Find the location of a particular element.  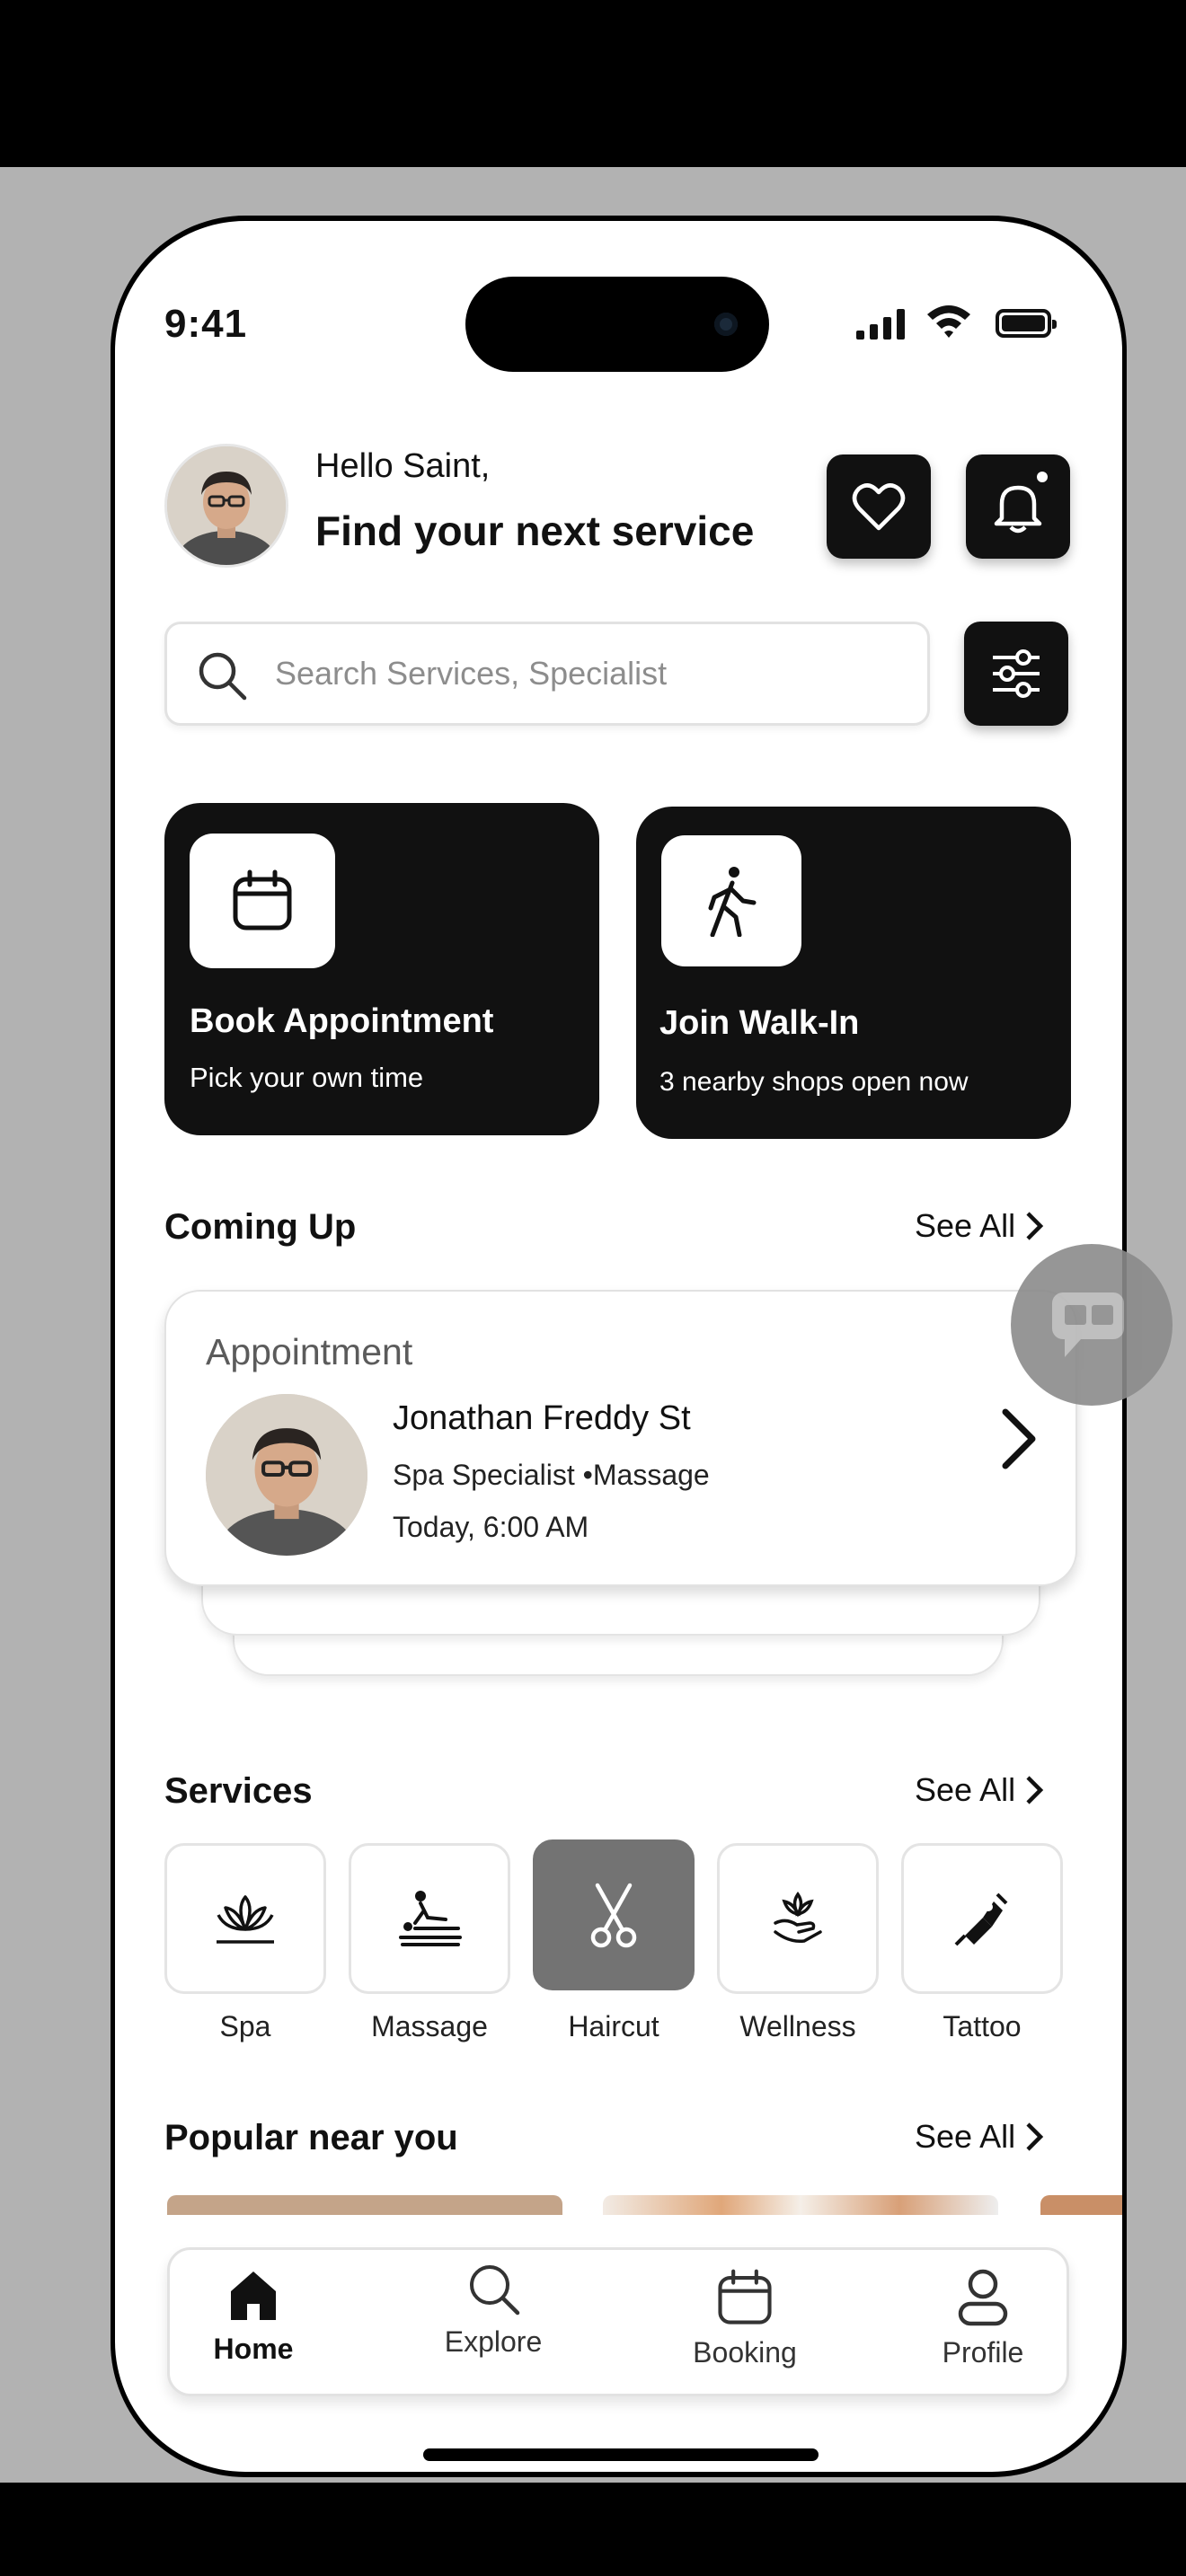

appointment-time: Today, 6:00 AM is located at coordinates (491, 1527).